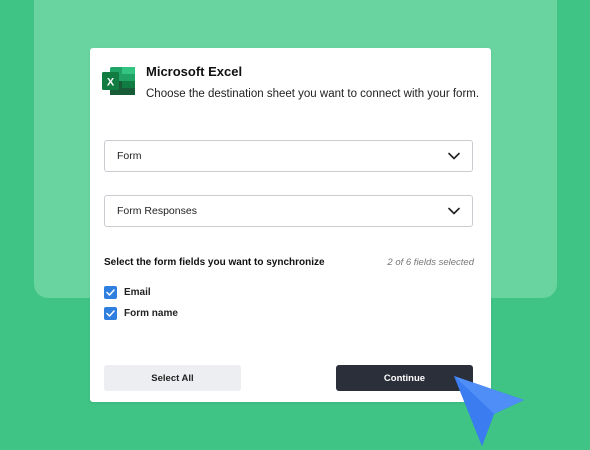 This screenshot has height=450, width=590. I want to click on excel-logo-icon: X, so click(118, 81).